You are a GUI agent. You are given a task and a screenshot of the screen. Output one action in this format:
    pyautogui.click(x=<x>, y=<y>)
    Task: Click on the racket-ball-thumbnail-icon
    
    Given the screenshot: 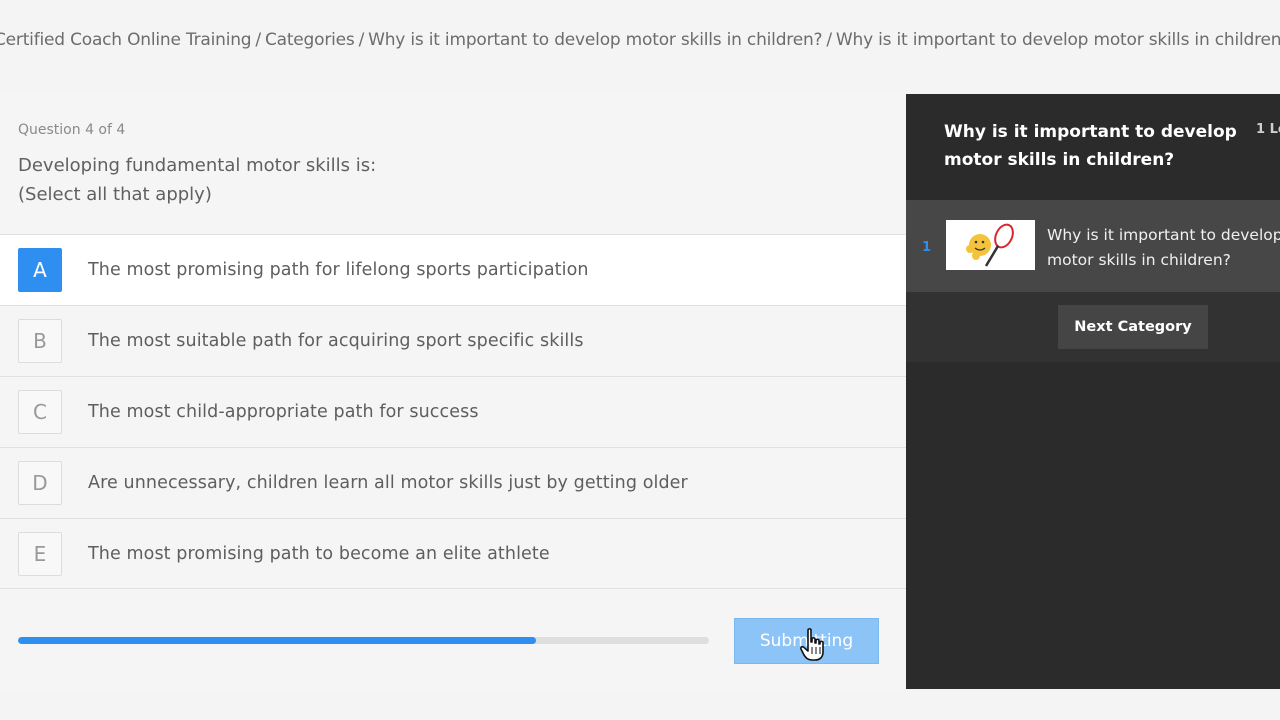 What is the action you would take?
    pyautogui.click(x=990, y=245)
    